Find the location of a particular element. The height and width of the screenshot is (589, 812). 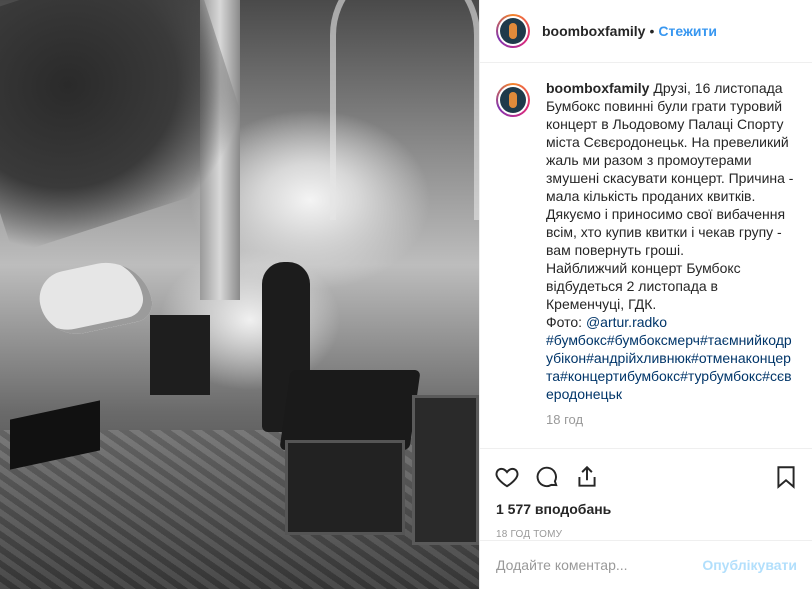

share-icon is located at coordinates (594, 477).